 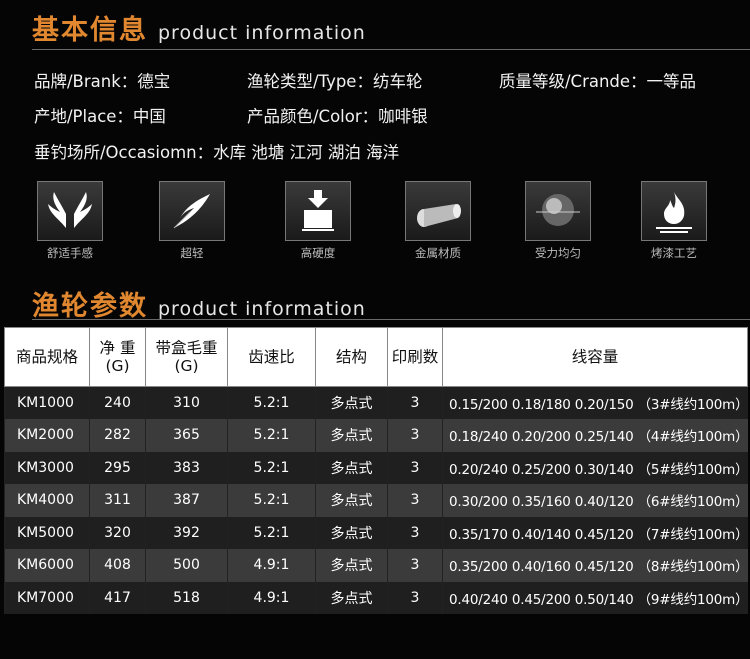 I want to click on info-color: 产品颜色/Color：咖啡银, so click(x=337, y=116).